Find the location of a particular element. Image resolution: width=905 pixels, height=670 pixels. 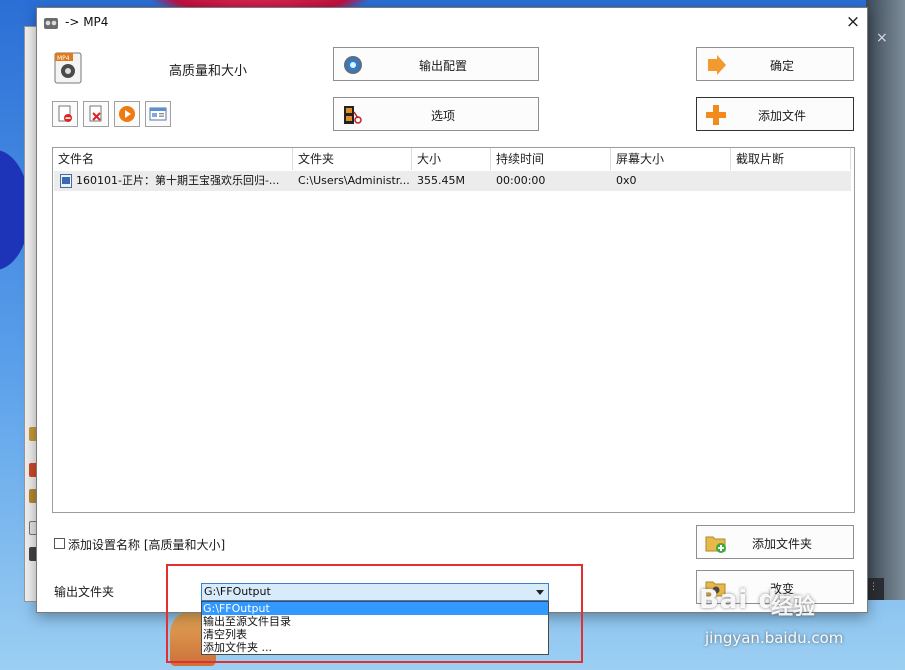

video-file-icon is located at coordinates (66, 181).